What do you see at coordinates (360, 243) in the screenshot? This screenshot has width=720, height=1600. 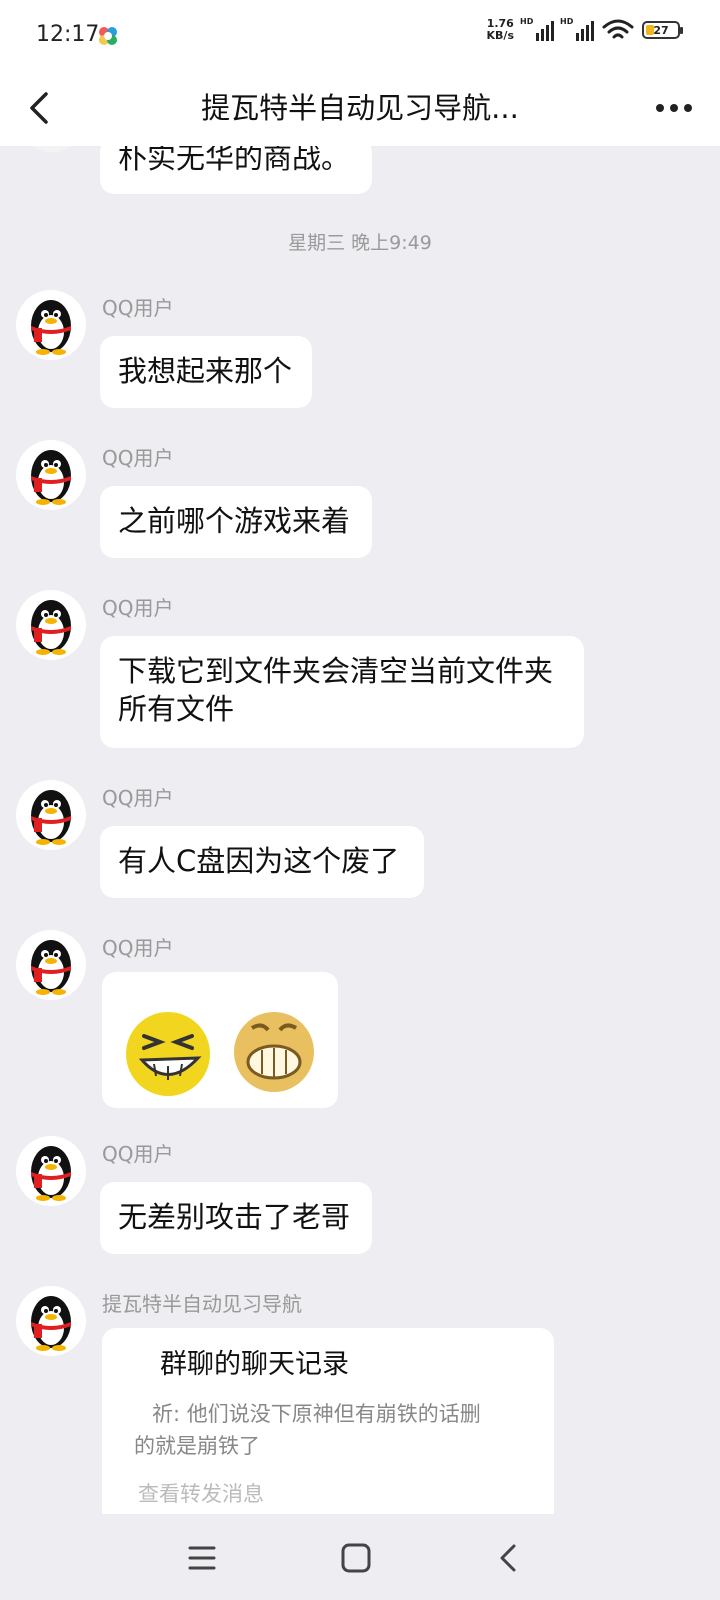 I see `time-divider: 星期三 晚上9:49` at bounding box center [360, 243].